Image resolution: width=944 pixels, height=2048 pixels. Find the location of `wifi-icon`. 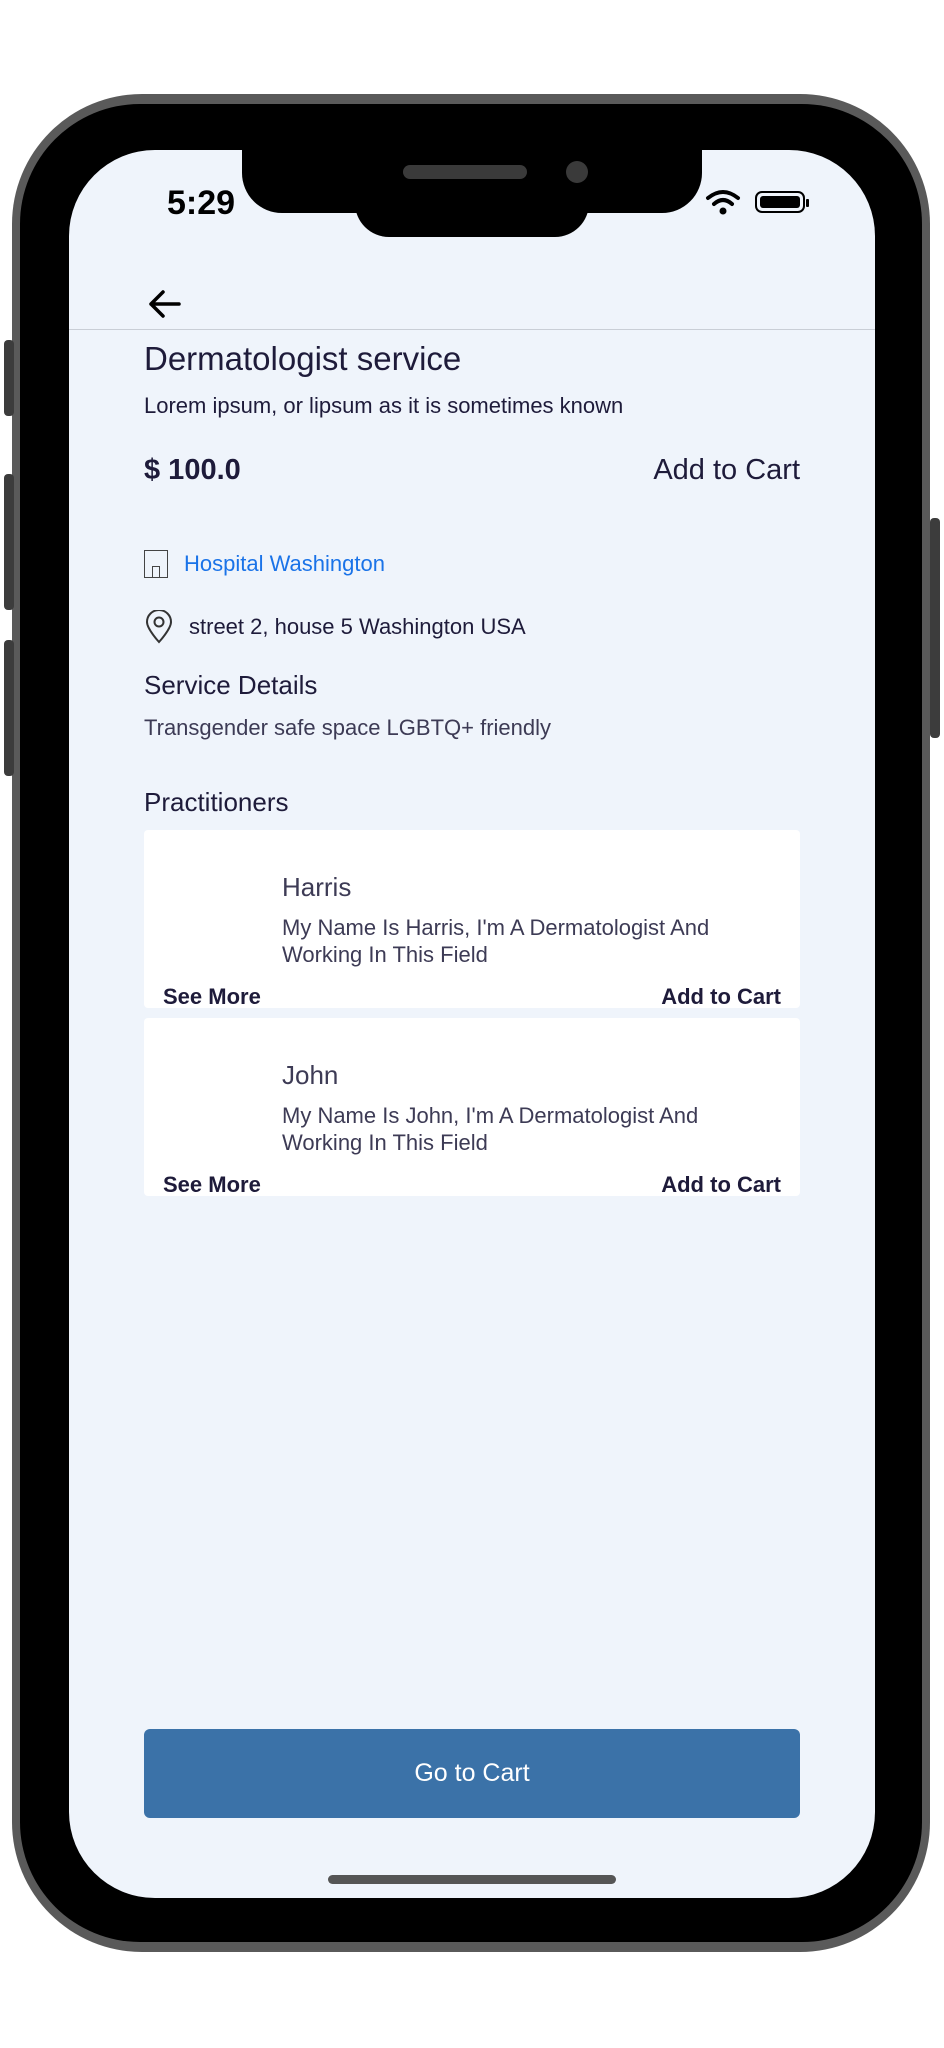

wifi-icon is located at coordinates (723, 202).